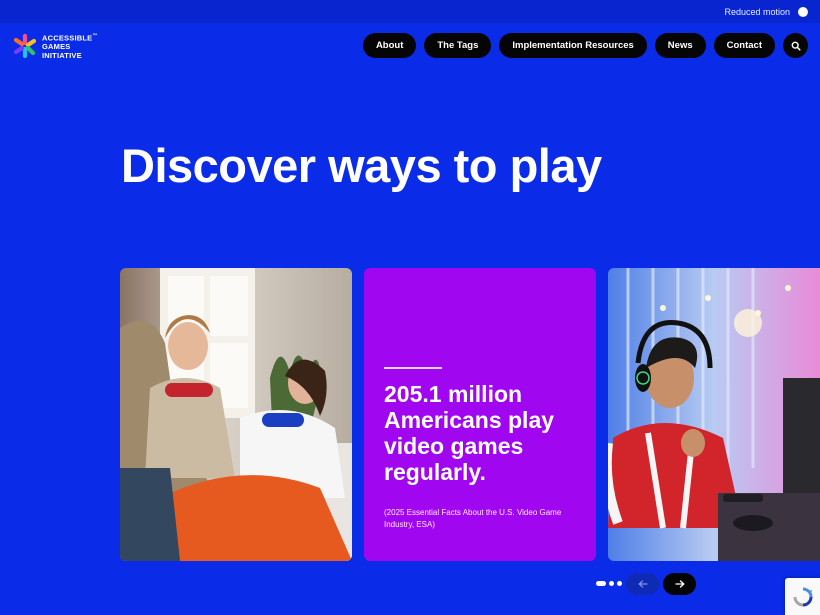 The height and width of the screenshot is (615, 820). Describe the element at coordinates (389, 45) in the screenshot. I see `nav-about: About` at that location.